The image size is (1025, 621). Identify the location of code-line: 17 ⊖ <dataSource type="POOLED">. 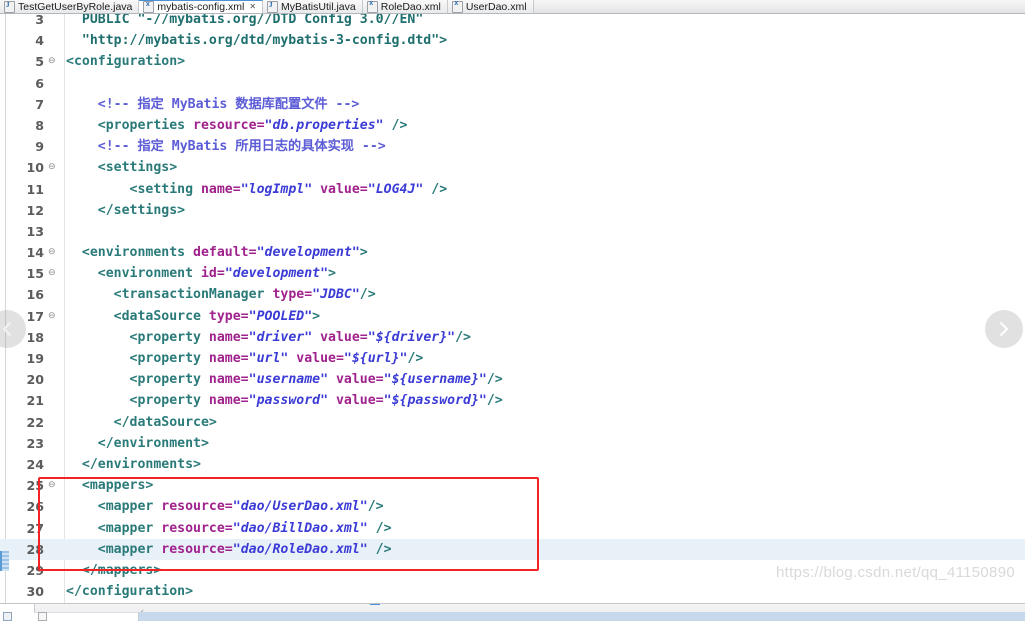
(512, 316).